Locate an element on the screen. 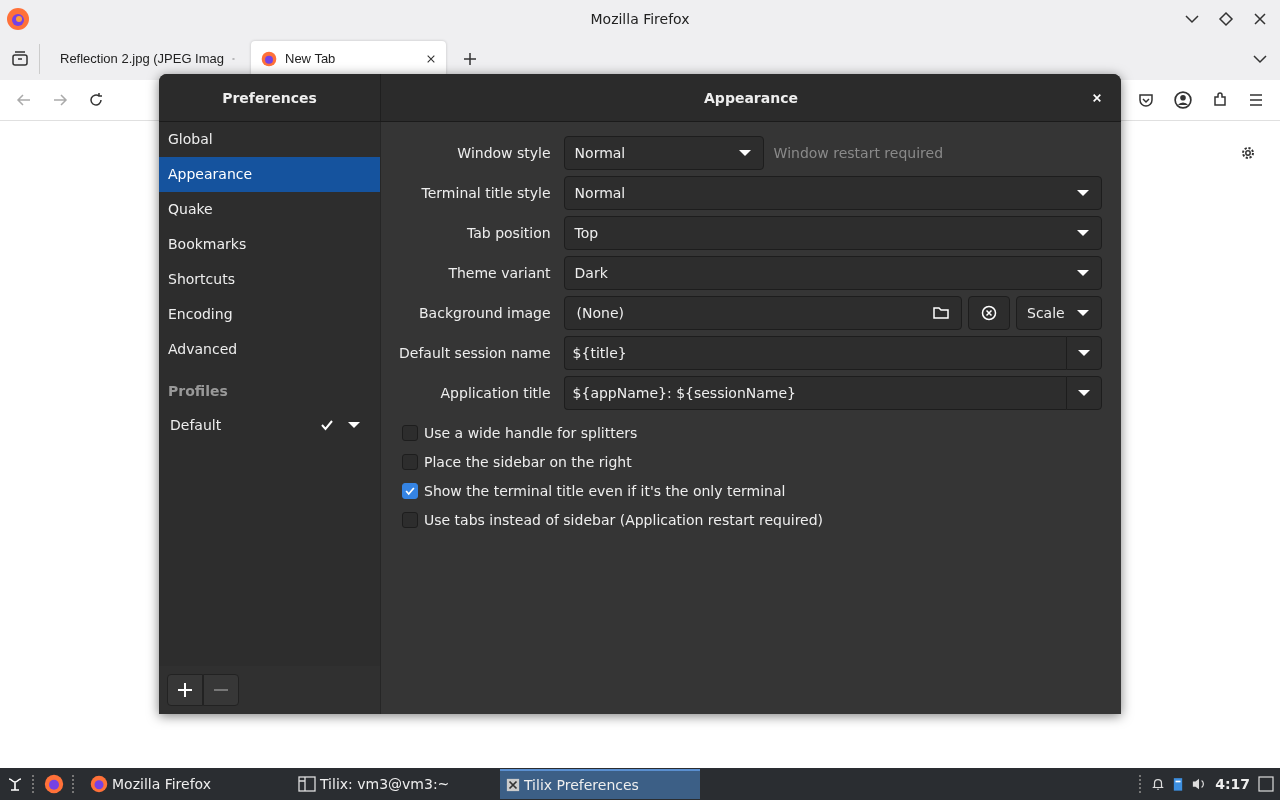 The width and height of the screenshot is (1280, 800). taskbar-item: Tilix Preferences is located at coordinates (600, 784).